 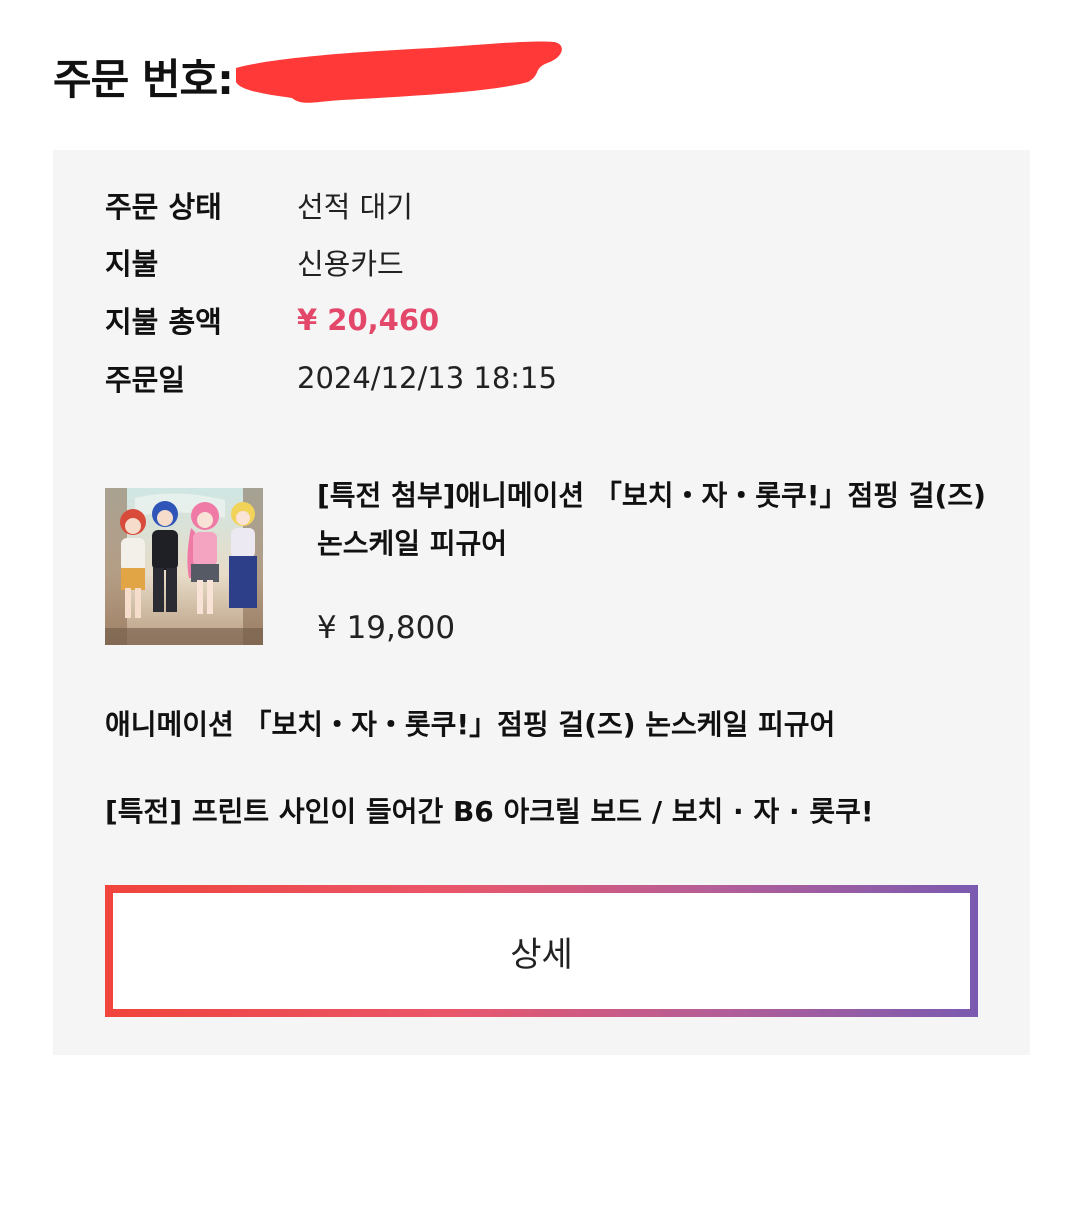 What do you see at coordinates (470, 724) in the screenshot?
I see `sub-item-figure: 애니메이션 「보치・자・롯쿠!」점핑 걸(즈) 논스케일 피규어` at bounding box center [470, 724].